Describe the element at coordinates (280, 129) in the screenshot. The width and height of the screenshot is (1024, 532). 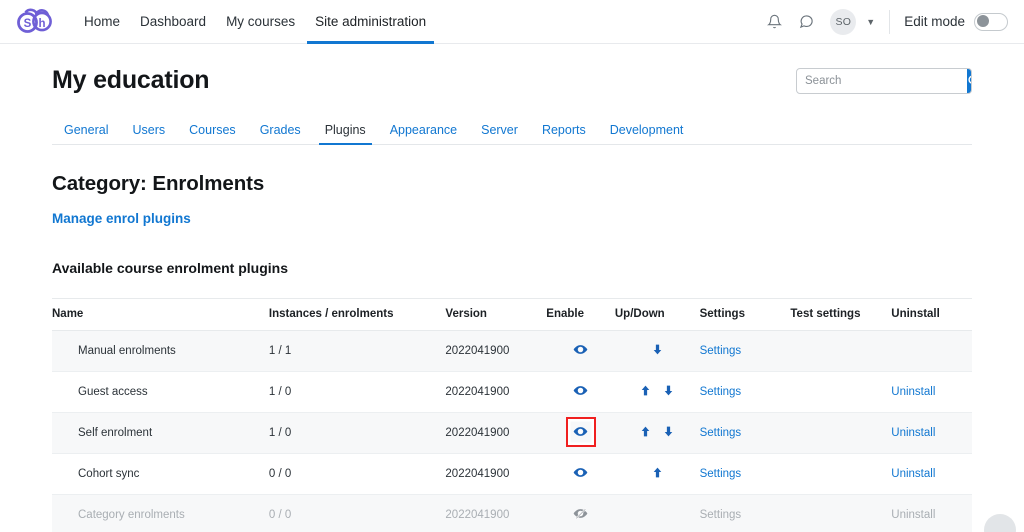
I see `tab-grades: Grades` at that location.